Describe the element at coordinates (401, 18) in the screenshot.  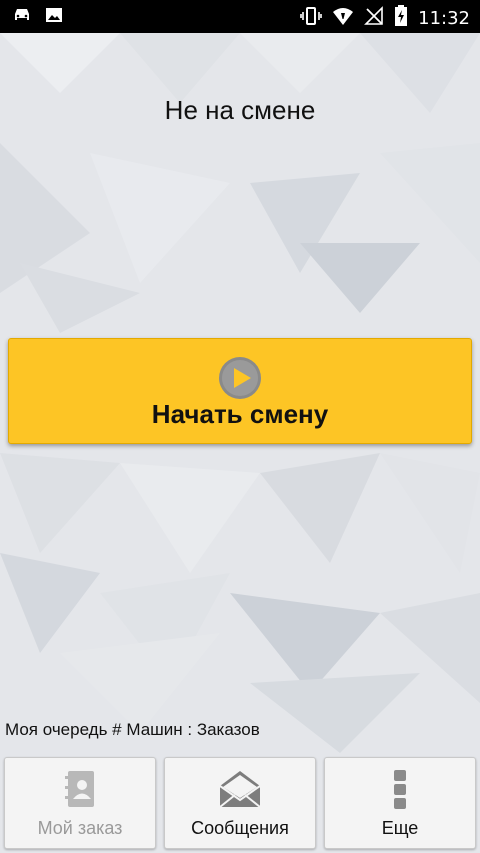
I see `battery-charging-icon` at that location.